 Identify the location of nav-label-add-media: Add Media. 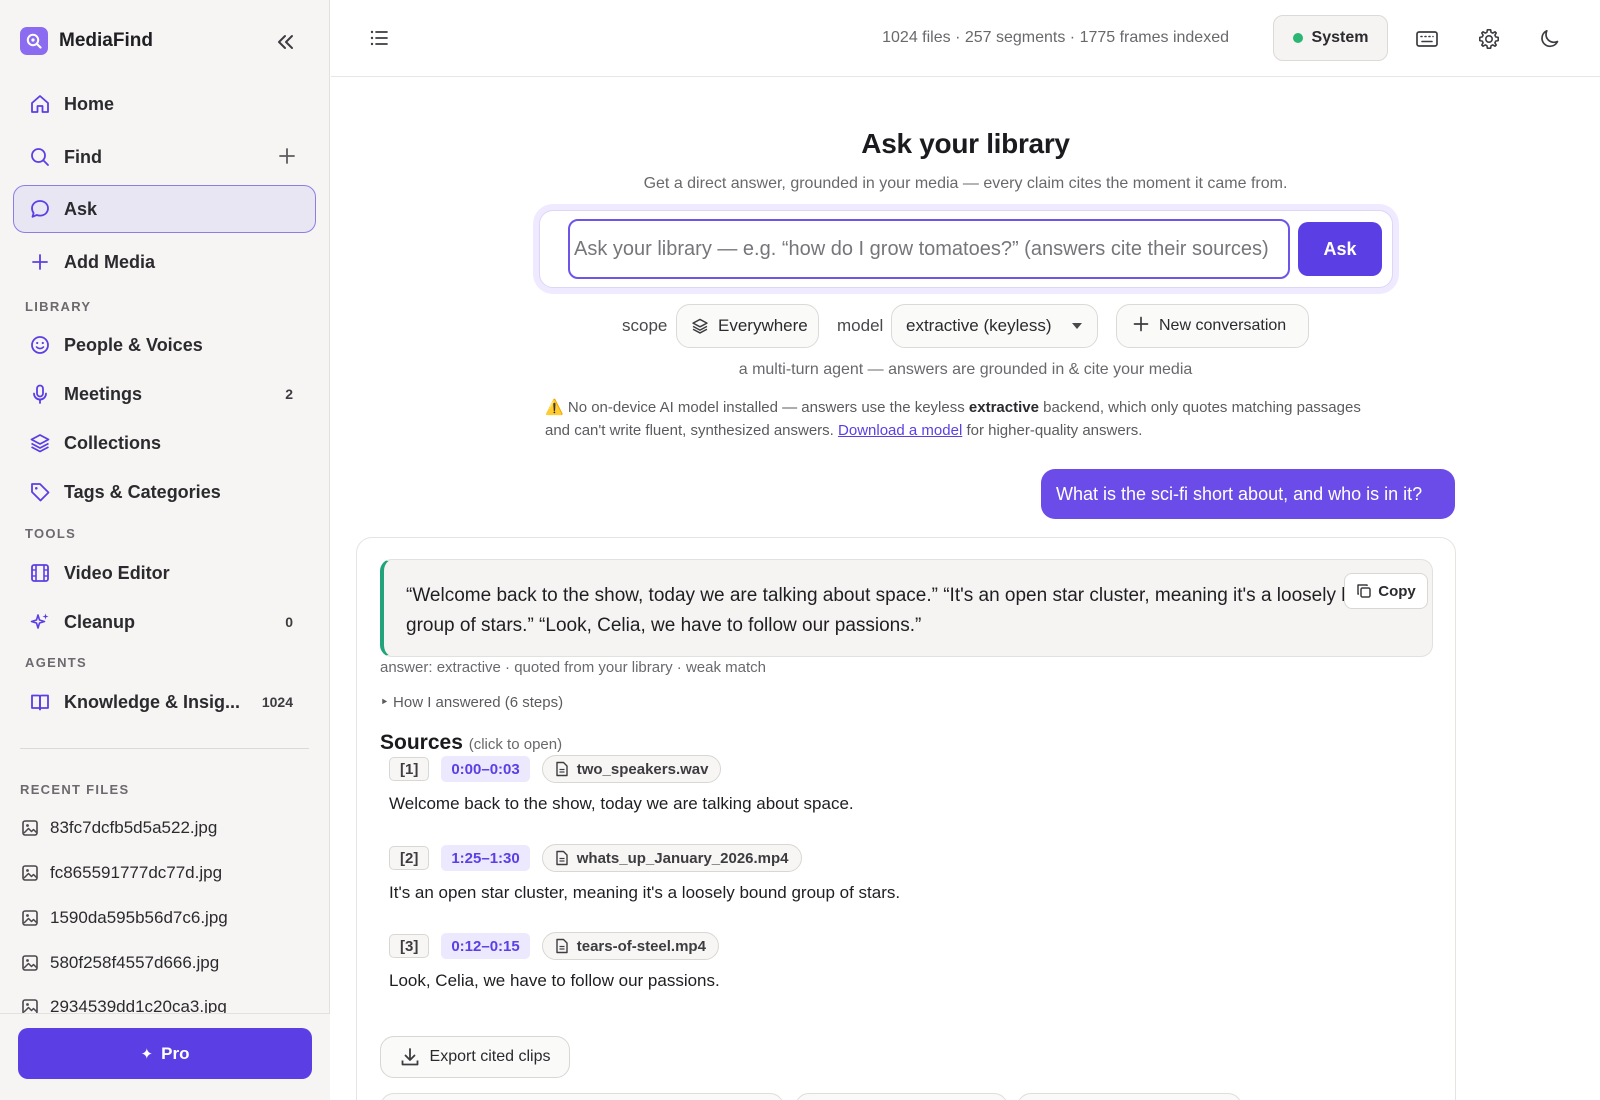
(110, 261).